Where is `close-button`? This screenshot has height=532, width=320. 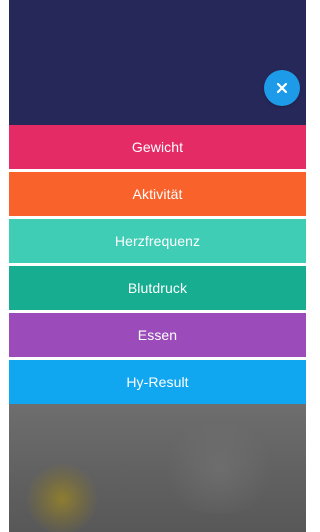 close-button is located at coordinates (282, 88).